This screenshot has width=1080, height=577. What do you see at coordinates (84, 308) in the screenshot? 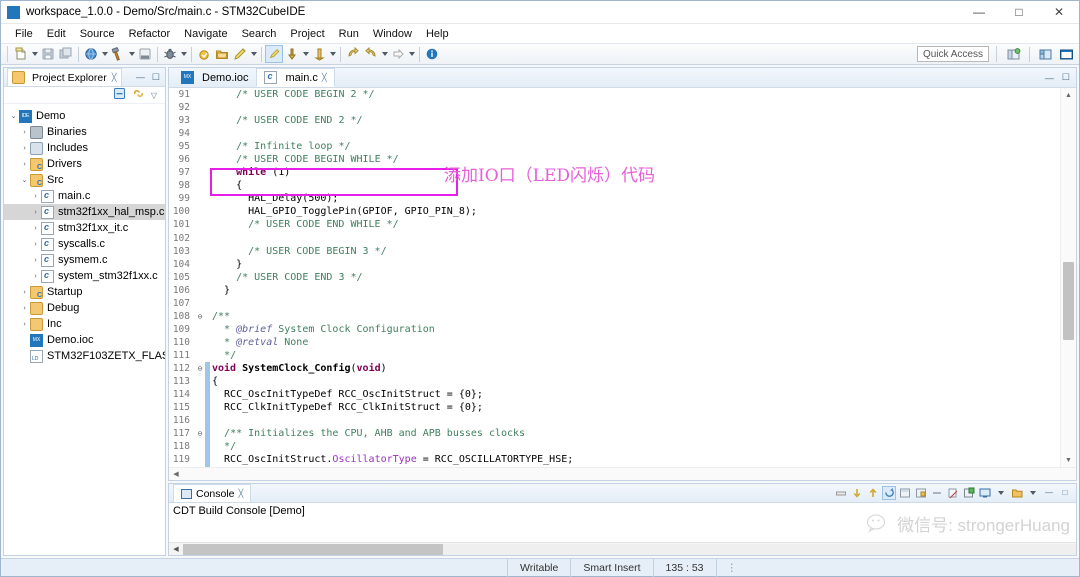
I see `tree-item-debug: › Debug` at bounding box center [84, 308].